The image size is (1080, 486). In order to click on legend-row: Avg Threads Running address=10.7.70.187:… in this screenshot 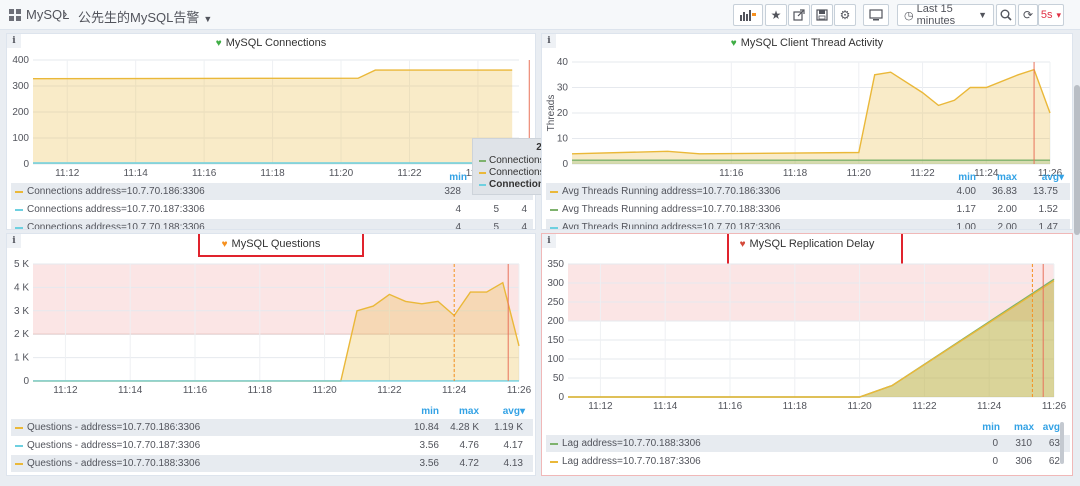, I will do `click(808, 224)`.